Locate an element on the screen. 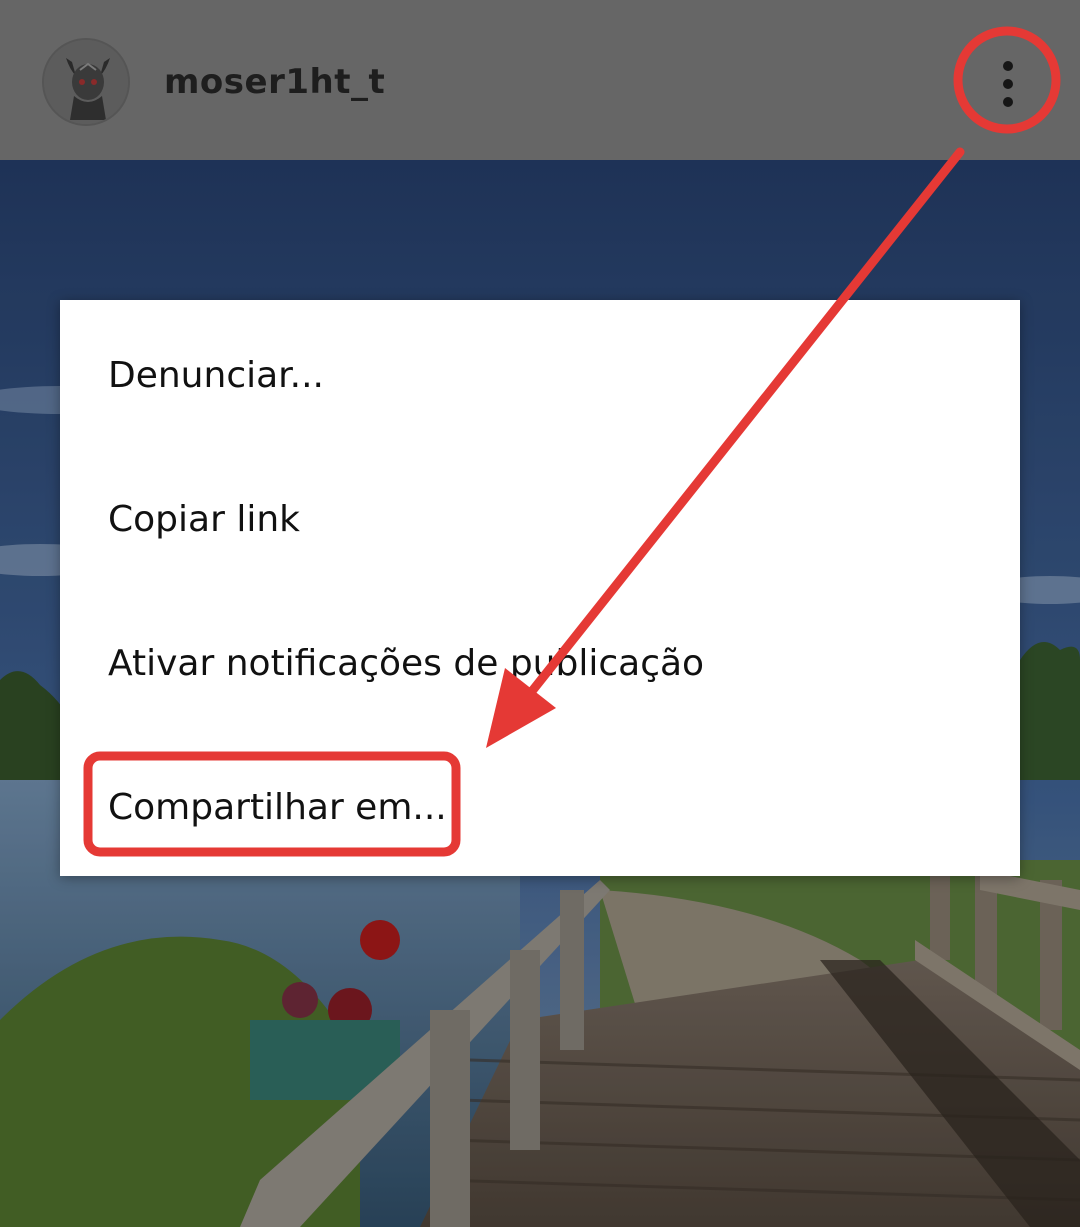 The height and width of the screenshot is (1227, 1080). username: moser1ht_t is located at coordinates (274, 82).